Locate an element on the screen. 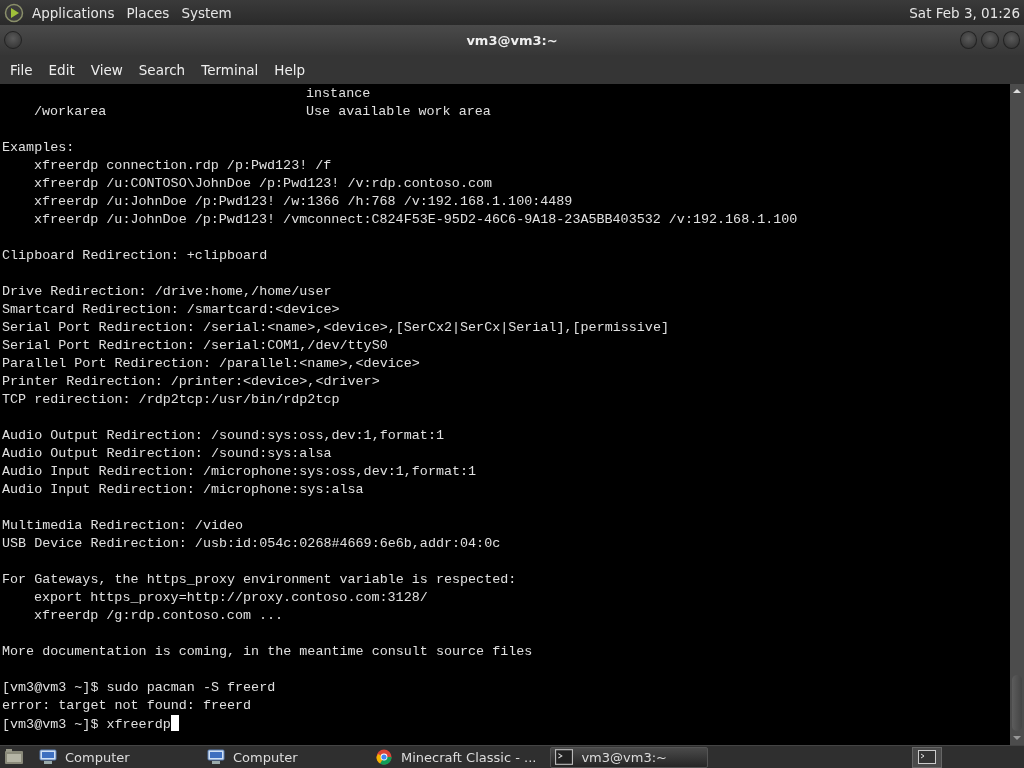  terminal-line: Audio Input Redirection: /microphone:sys:oss,dev:1,format:1 is located at coordinates (239, 471).